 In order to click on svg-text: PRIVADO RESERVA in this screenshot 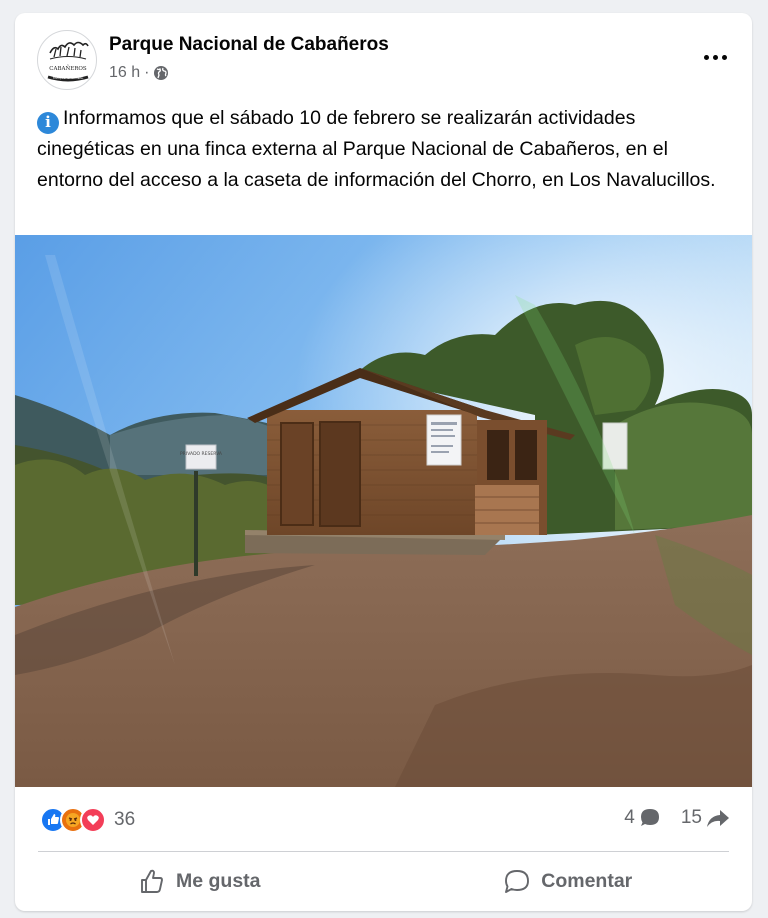, I will do `click(201, 454)`.